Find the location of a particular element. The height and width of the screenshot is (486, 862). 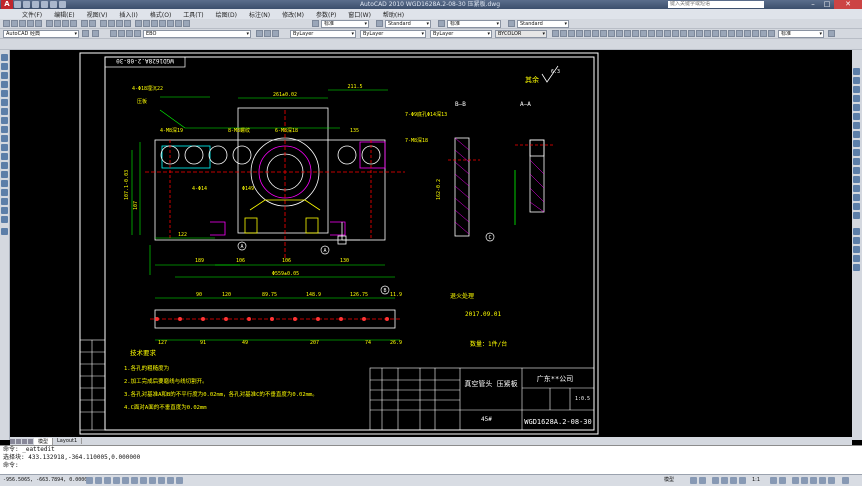

zoom-previous-icon is located at coordinates (127, 23).